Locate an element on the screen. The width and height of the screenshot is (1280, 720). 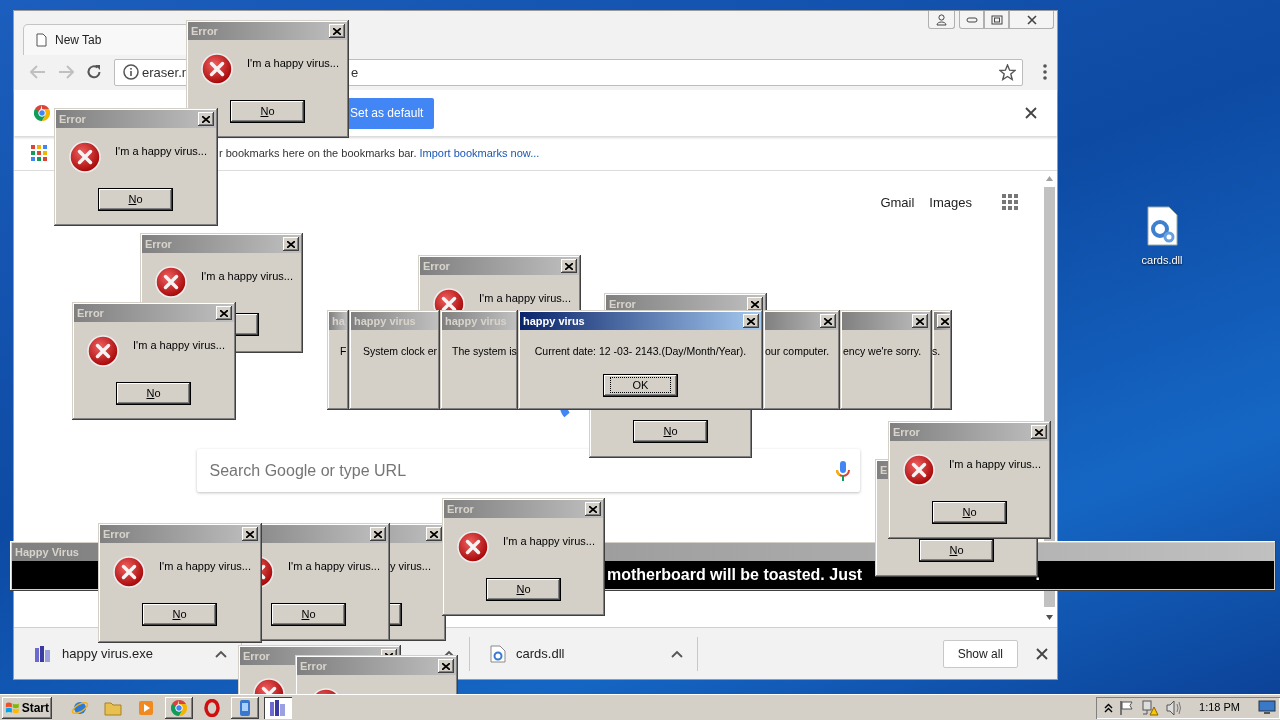
play-icon is located at coordinates (146, 707).